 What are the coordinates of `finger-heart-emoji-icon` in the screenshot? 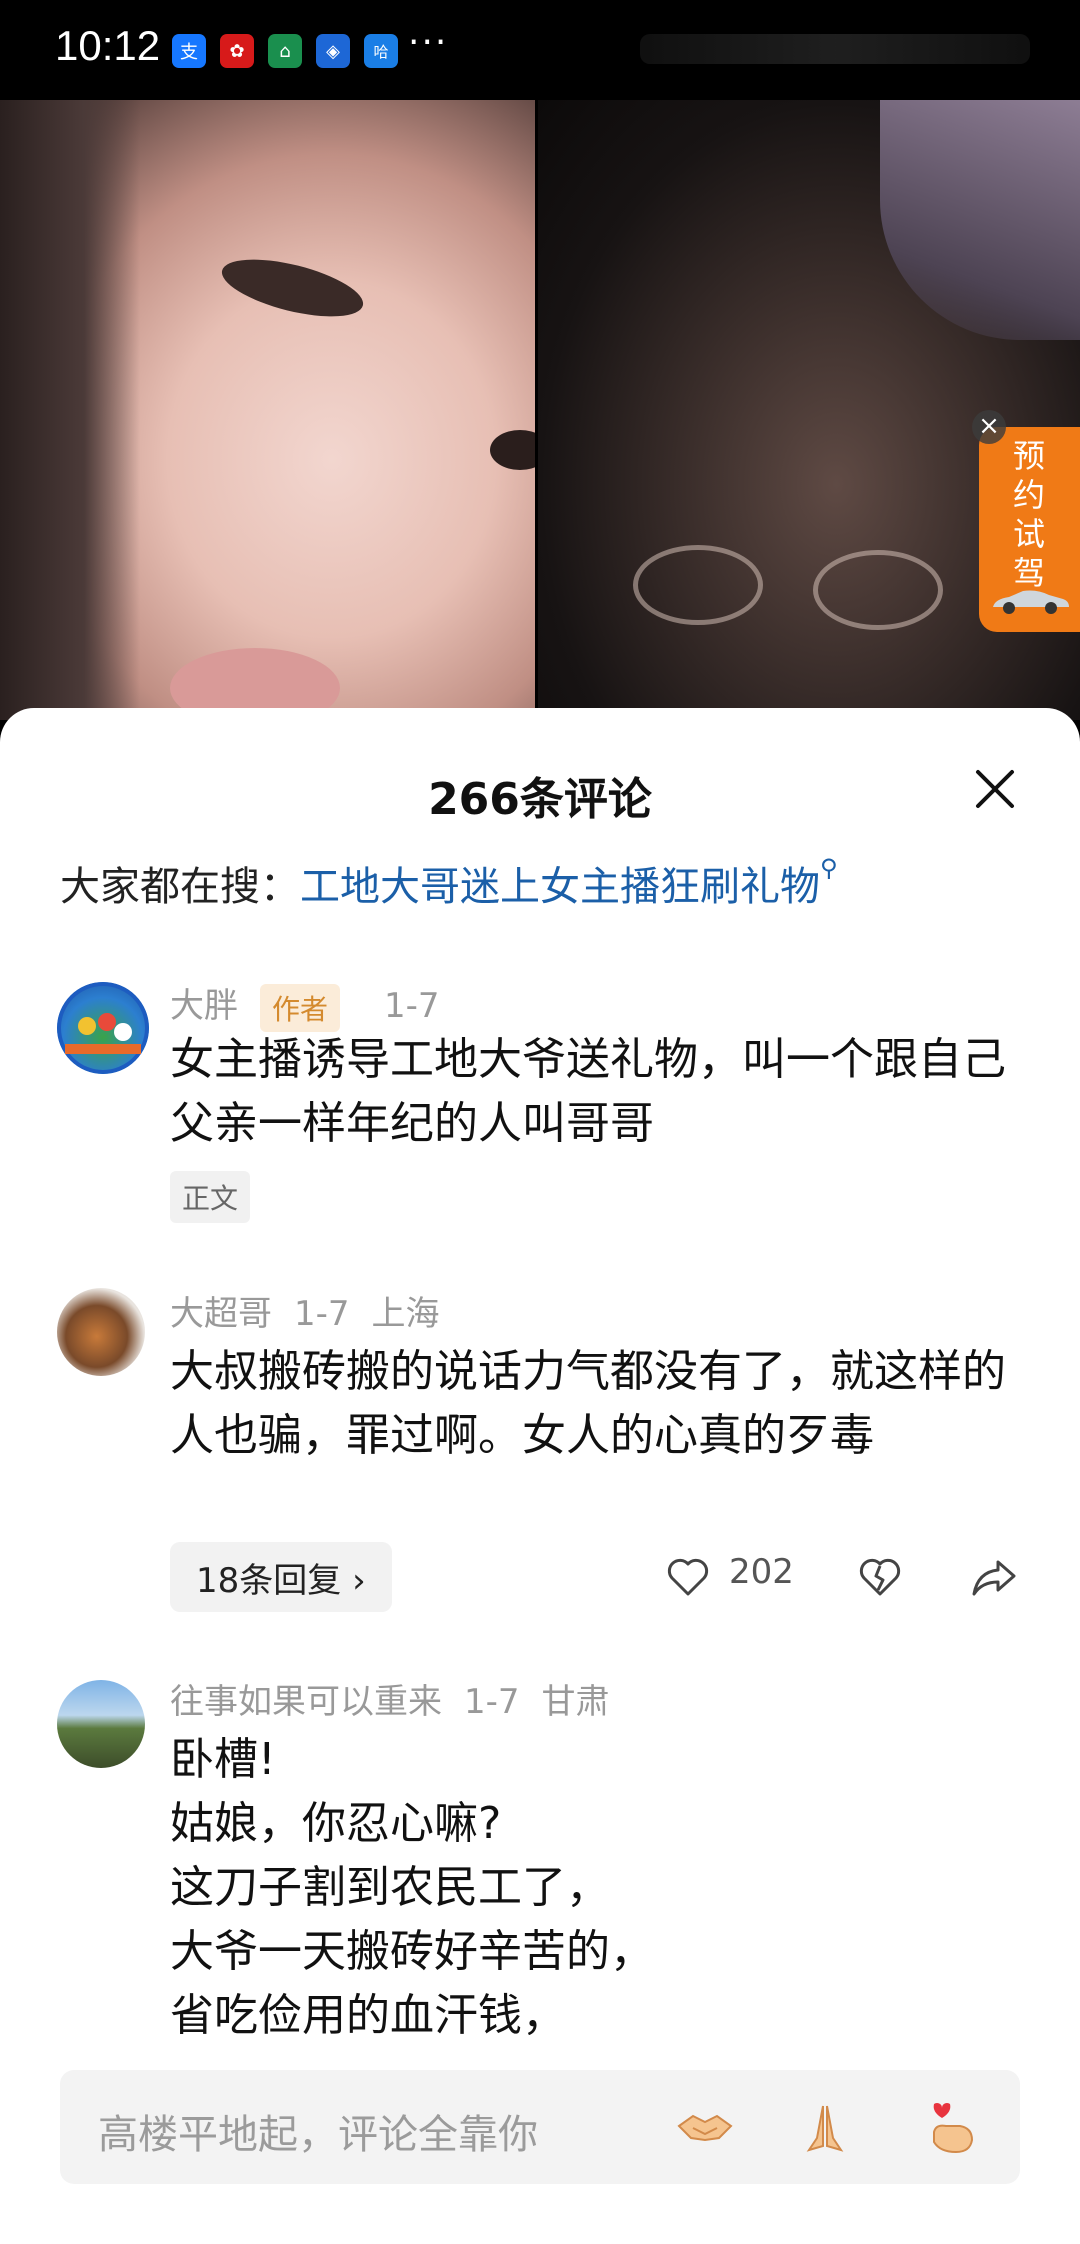 It's located at (950, 2128).